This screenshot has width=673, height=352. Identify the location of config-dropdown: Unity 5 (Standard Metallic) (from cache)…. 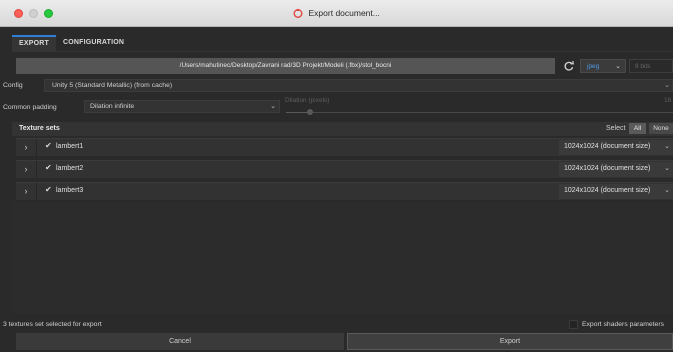
(358, 85).